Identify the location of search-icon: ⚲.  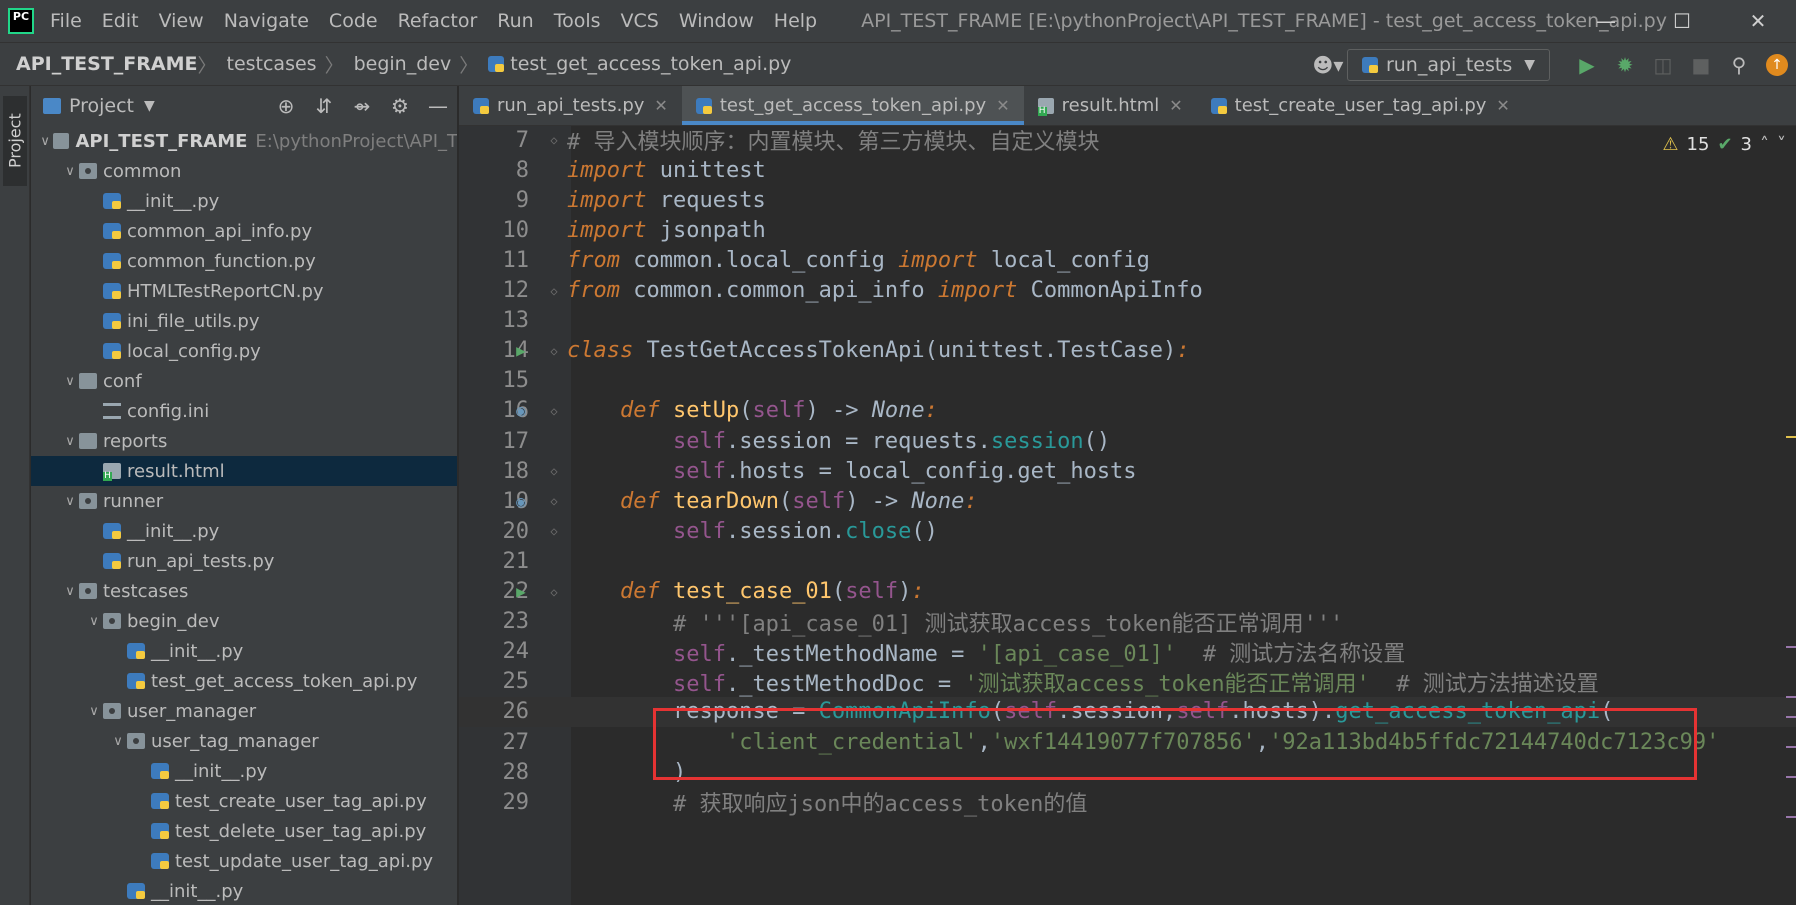
(1739, 65).